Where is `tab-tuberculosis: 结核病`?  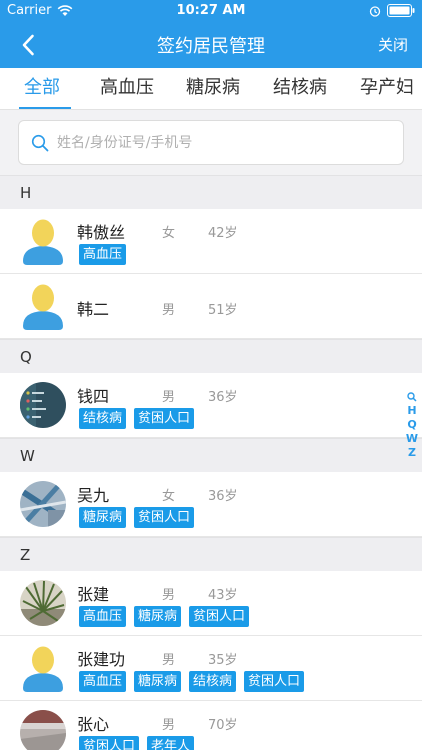
tab-tuberculosis: 结核病 is located at coordinates (300, 88).